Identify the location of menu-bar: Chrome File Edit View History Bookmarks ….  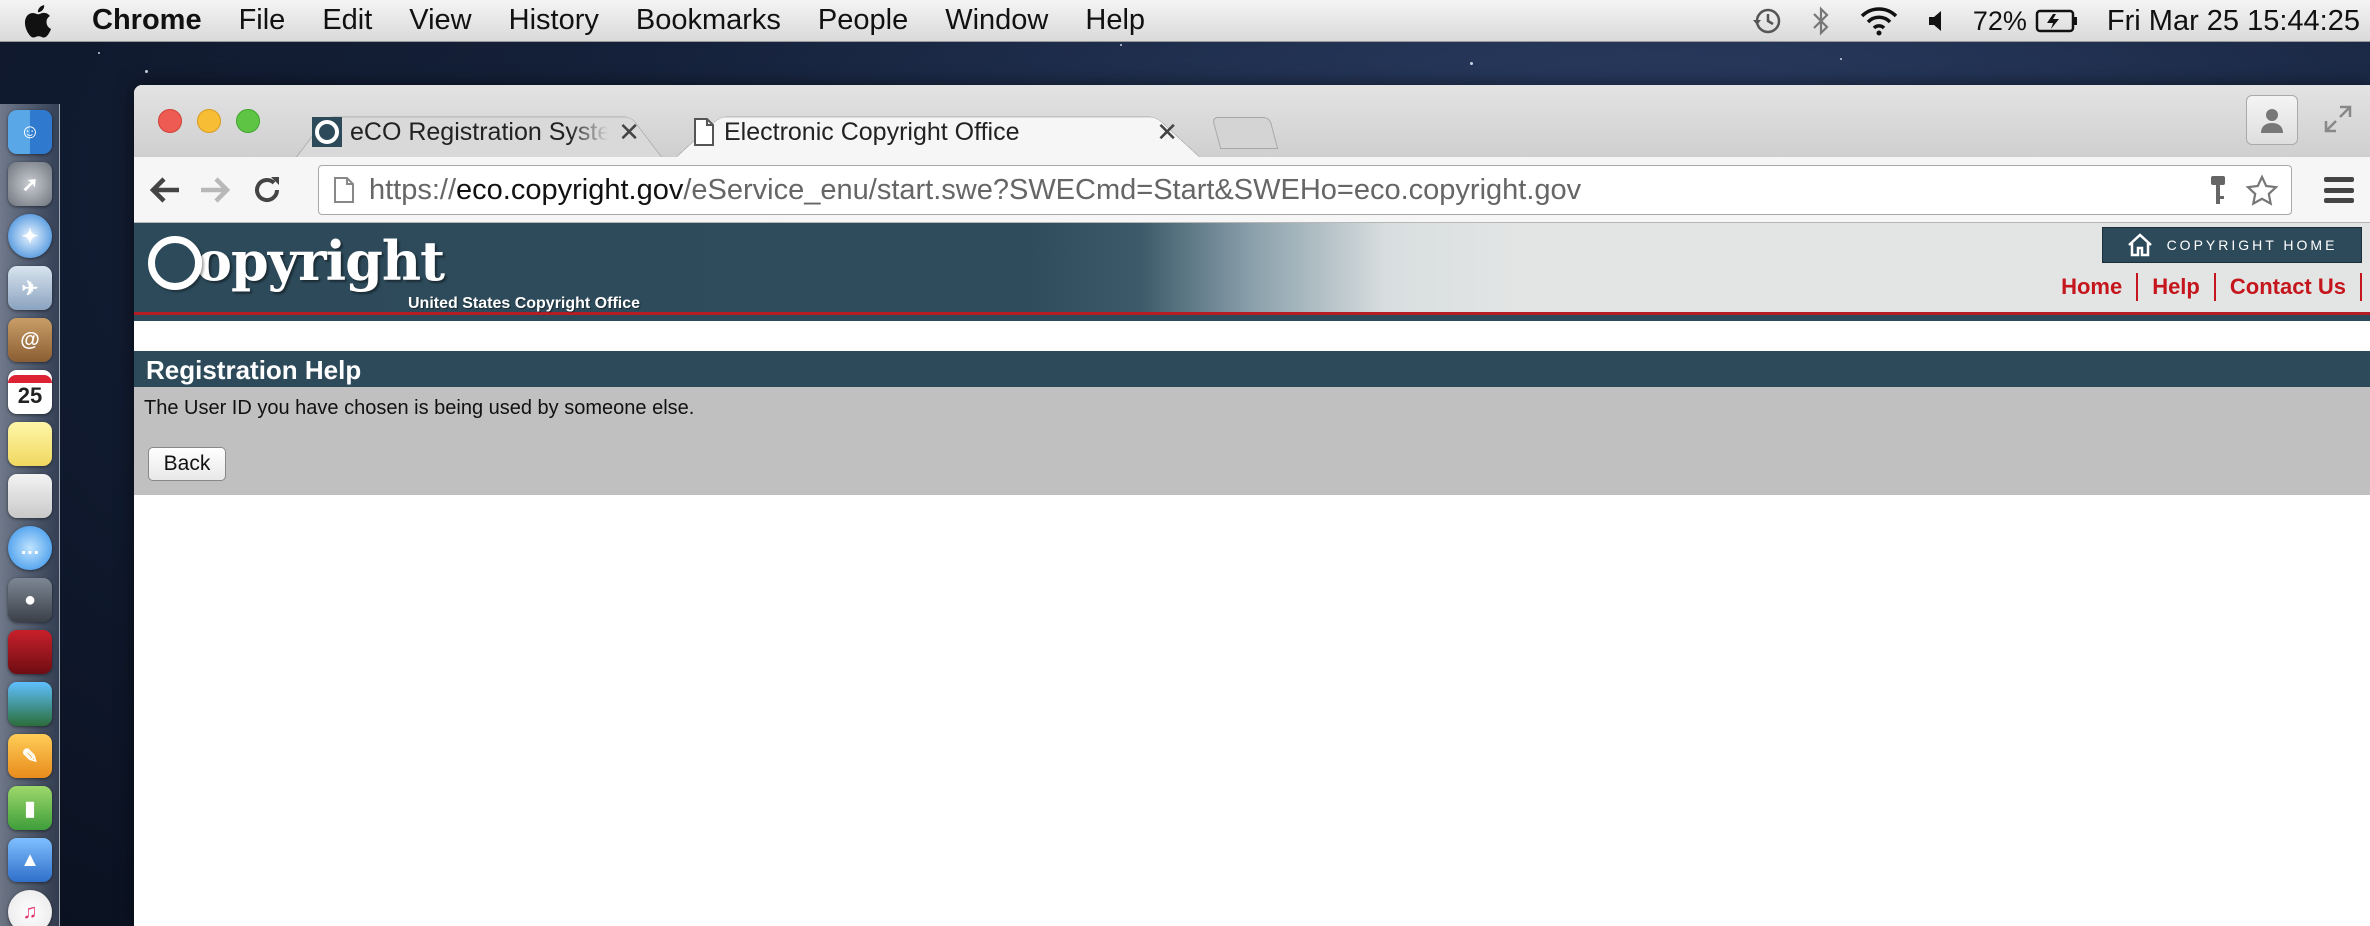
(1185, 21).